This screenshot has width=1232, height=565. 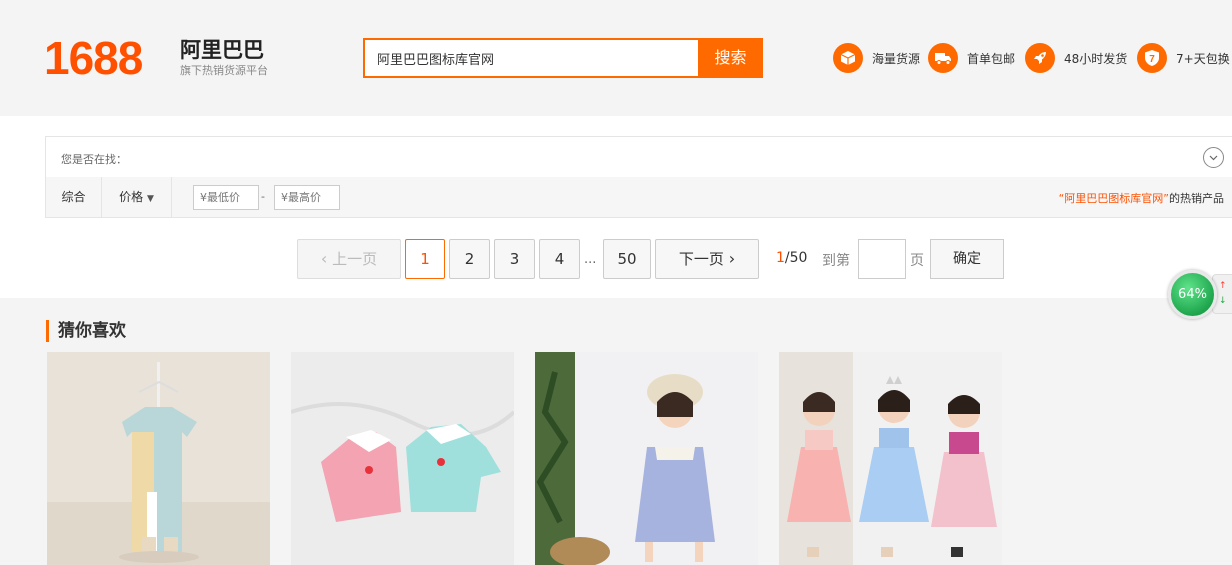 What do you see at coordinates (701, 259) in the screenshot?
I see `next-page-label: 下一页` at bounding box center [701, 259].